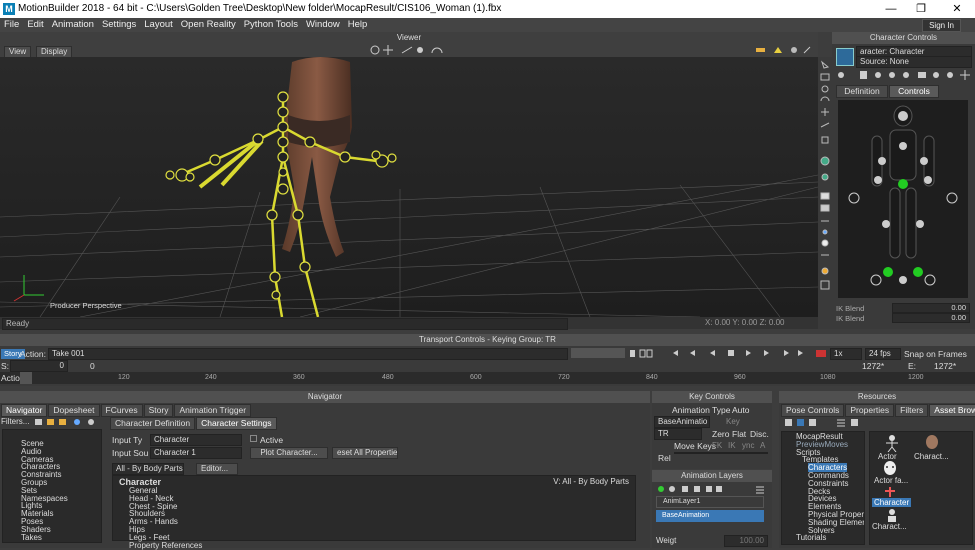  What do you see at coordinates (845, 57) in the screenshot?
I see `character-icon` at bounding box center [845, 57].